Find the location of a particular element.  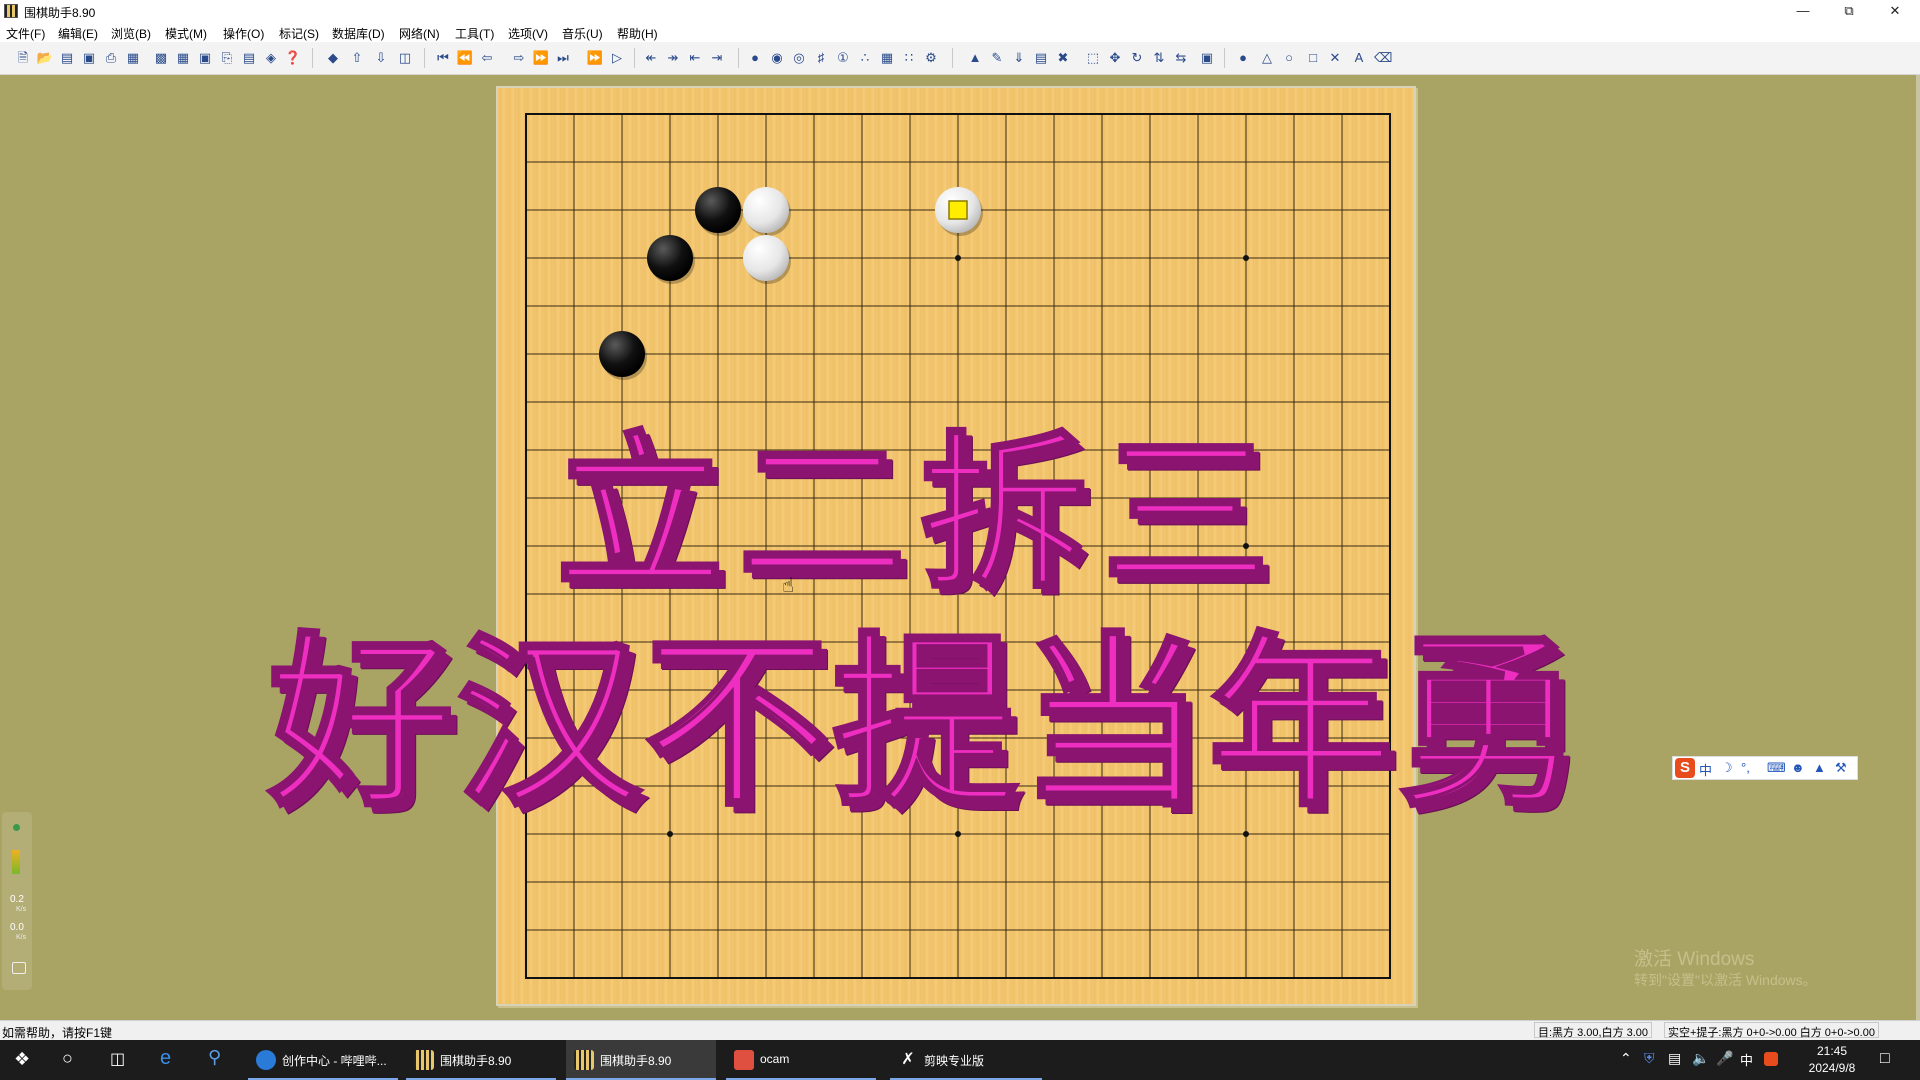

letter-a-icon: A is located at coordinates (1359, 58).